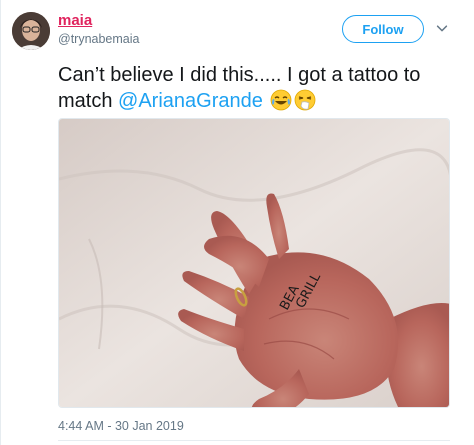  Describe the element at coordinates (121, 426) in the screenshot. I see `tweet-timestamp: 4:44 AM - 30 Jan 2019` at that location.